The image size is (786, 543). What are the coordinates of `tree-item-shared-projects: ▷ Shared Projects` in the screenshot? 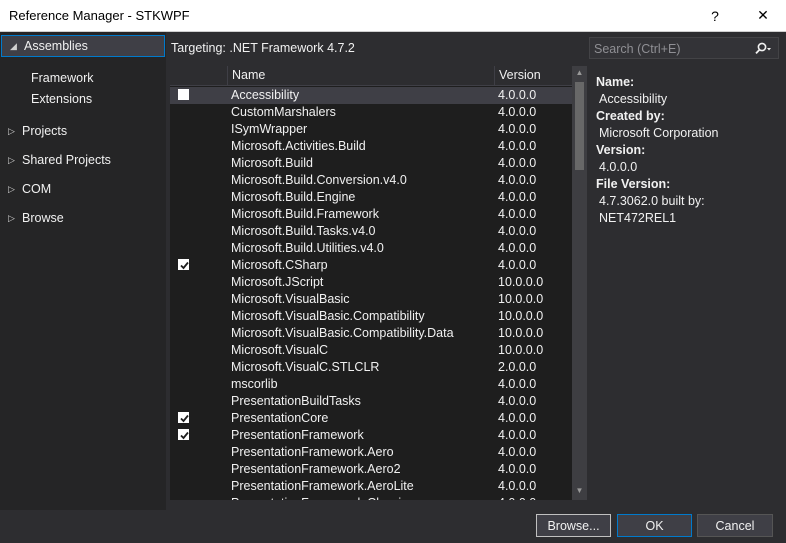 It's located at (83, 160).